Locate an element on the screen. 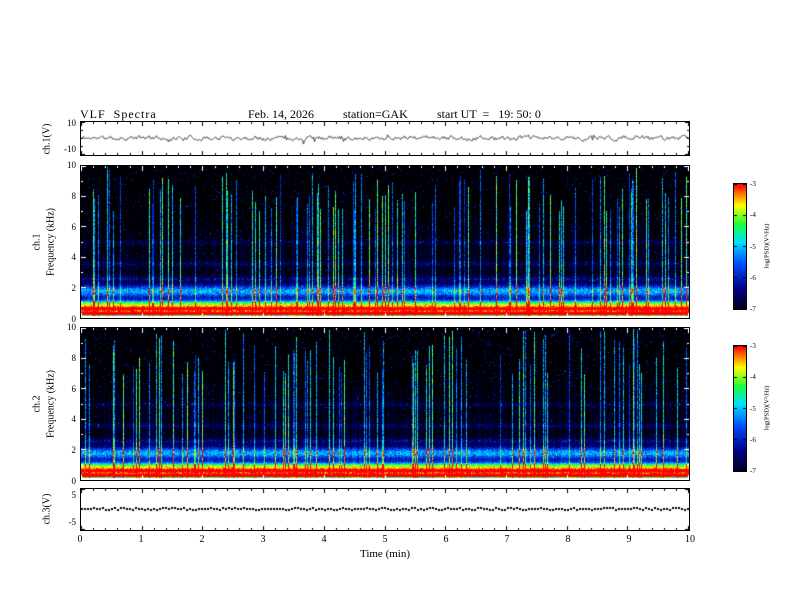  ch3-wave-ymin-label: -5 is located at coordinates (72, 522).